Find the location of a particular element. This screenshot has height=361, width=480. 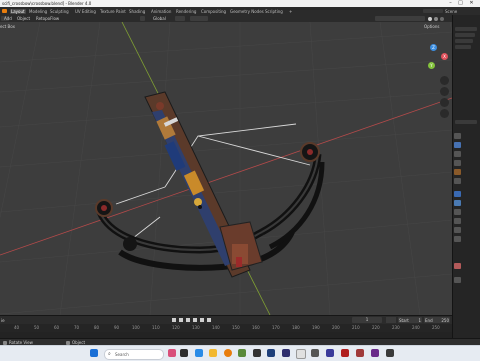

tab-texture-paint: Texture Paint is located at coordinates (113, 11).